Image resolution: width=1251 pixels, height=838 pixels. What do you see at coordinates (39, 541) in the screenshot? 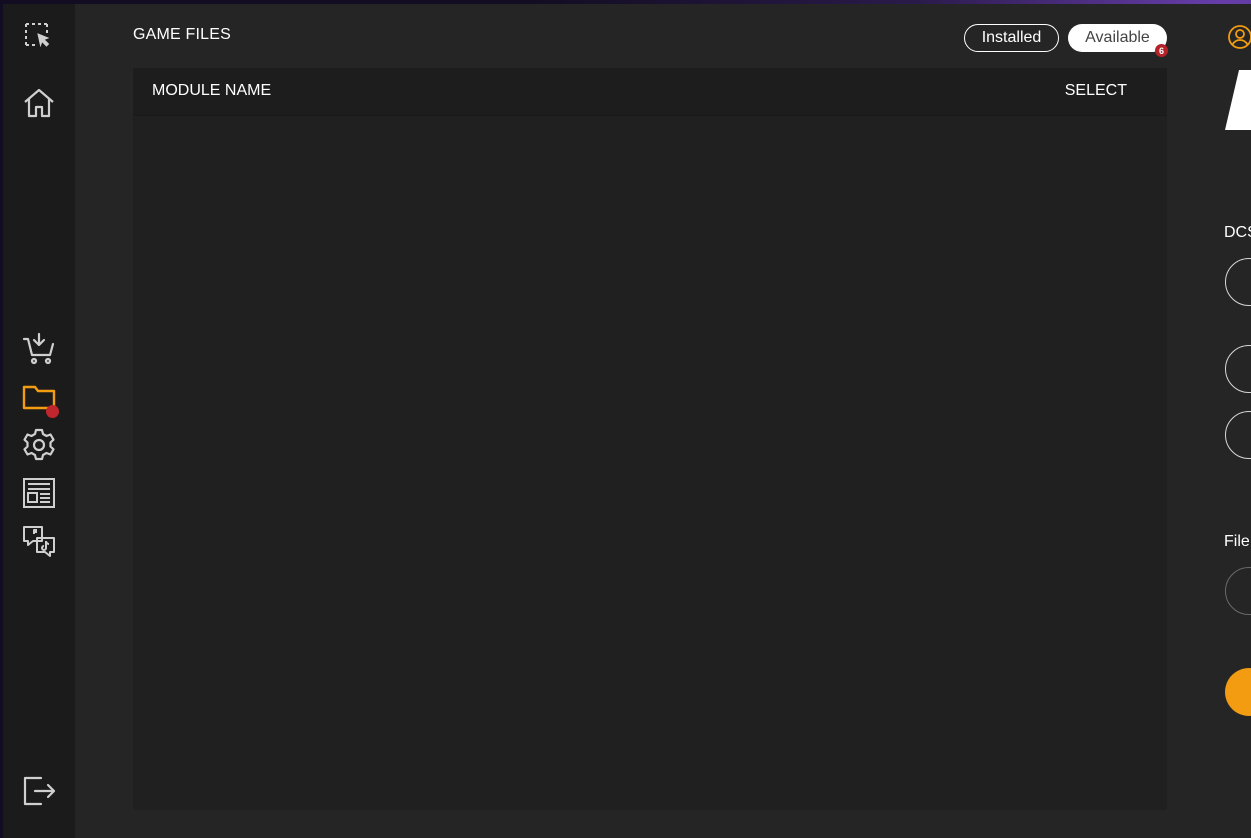
I see `social-chat-icon` at bounding box center [39, 541].